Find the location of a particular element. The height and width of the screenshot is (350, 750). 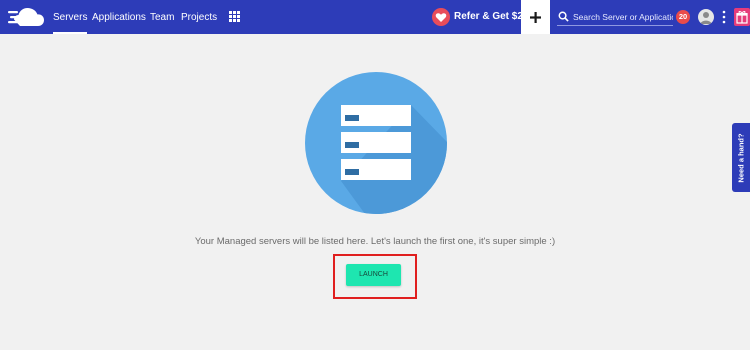

gift-icon is located at coordinates (742, 17).